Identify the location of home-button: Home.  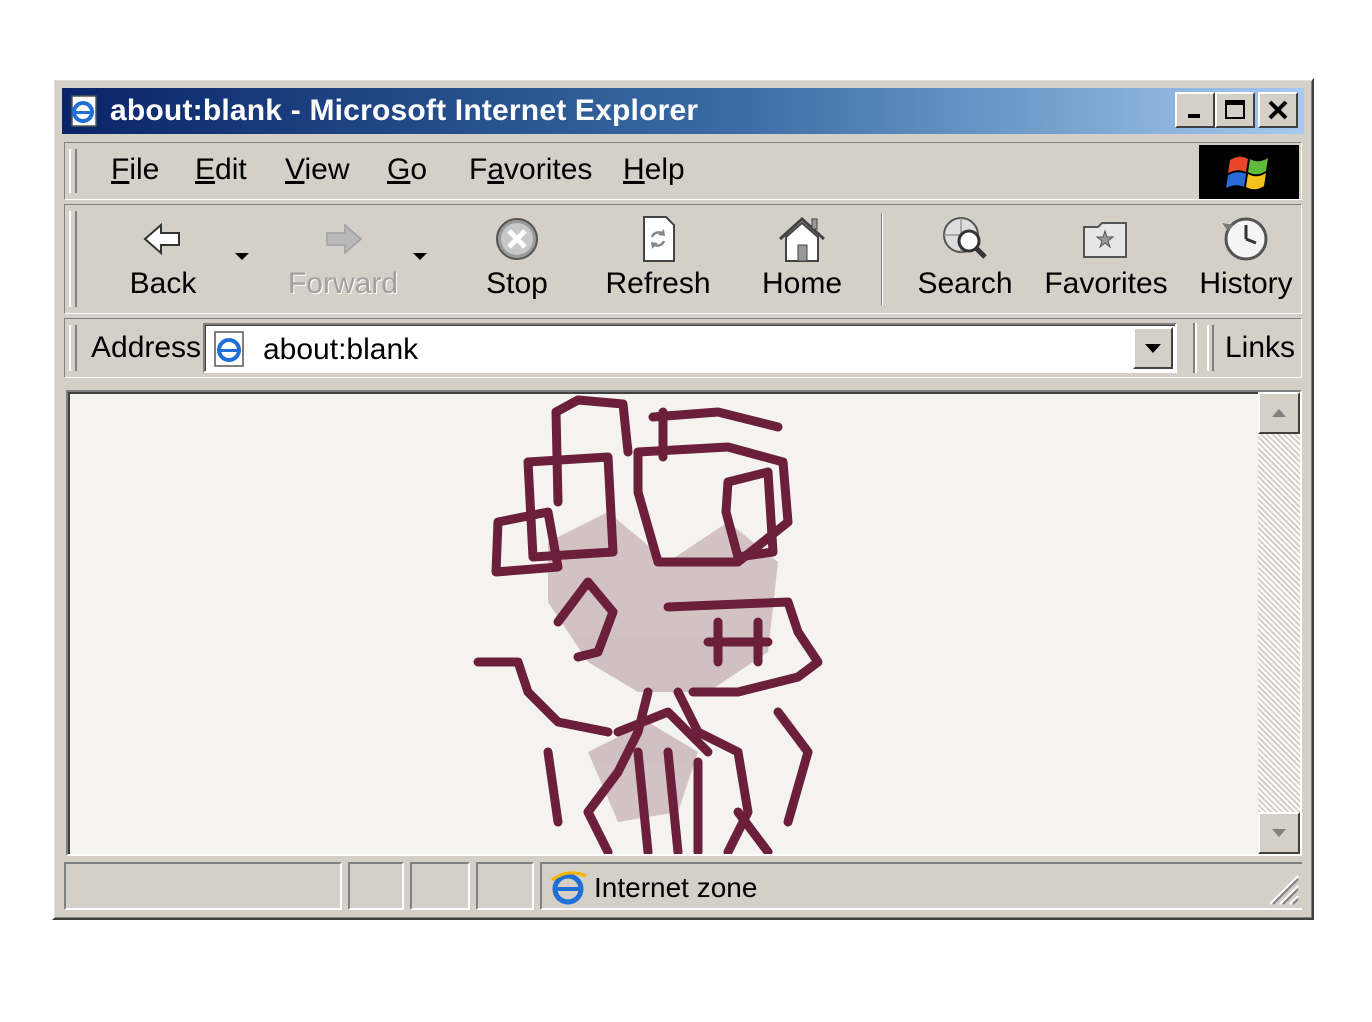
(802, 256).